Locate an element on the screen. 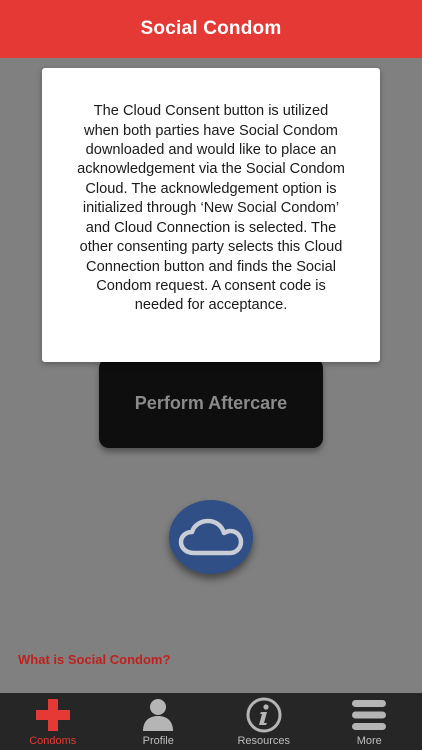 The image size is (422, 750). tab-more: More is located at coordinates (369, 721).